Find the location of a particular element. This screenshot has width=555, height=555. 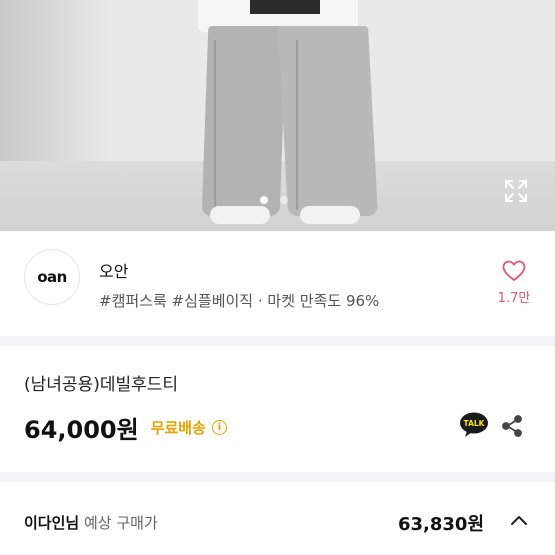

expected-price: 63,830원 is located at coordinates (441, 524).